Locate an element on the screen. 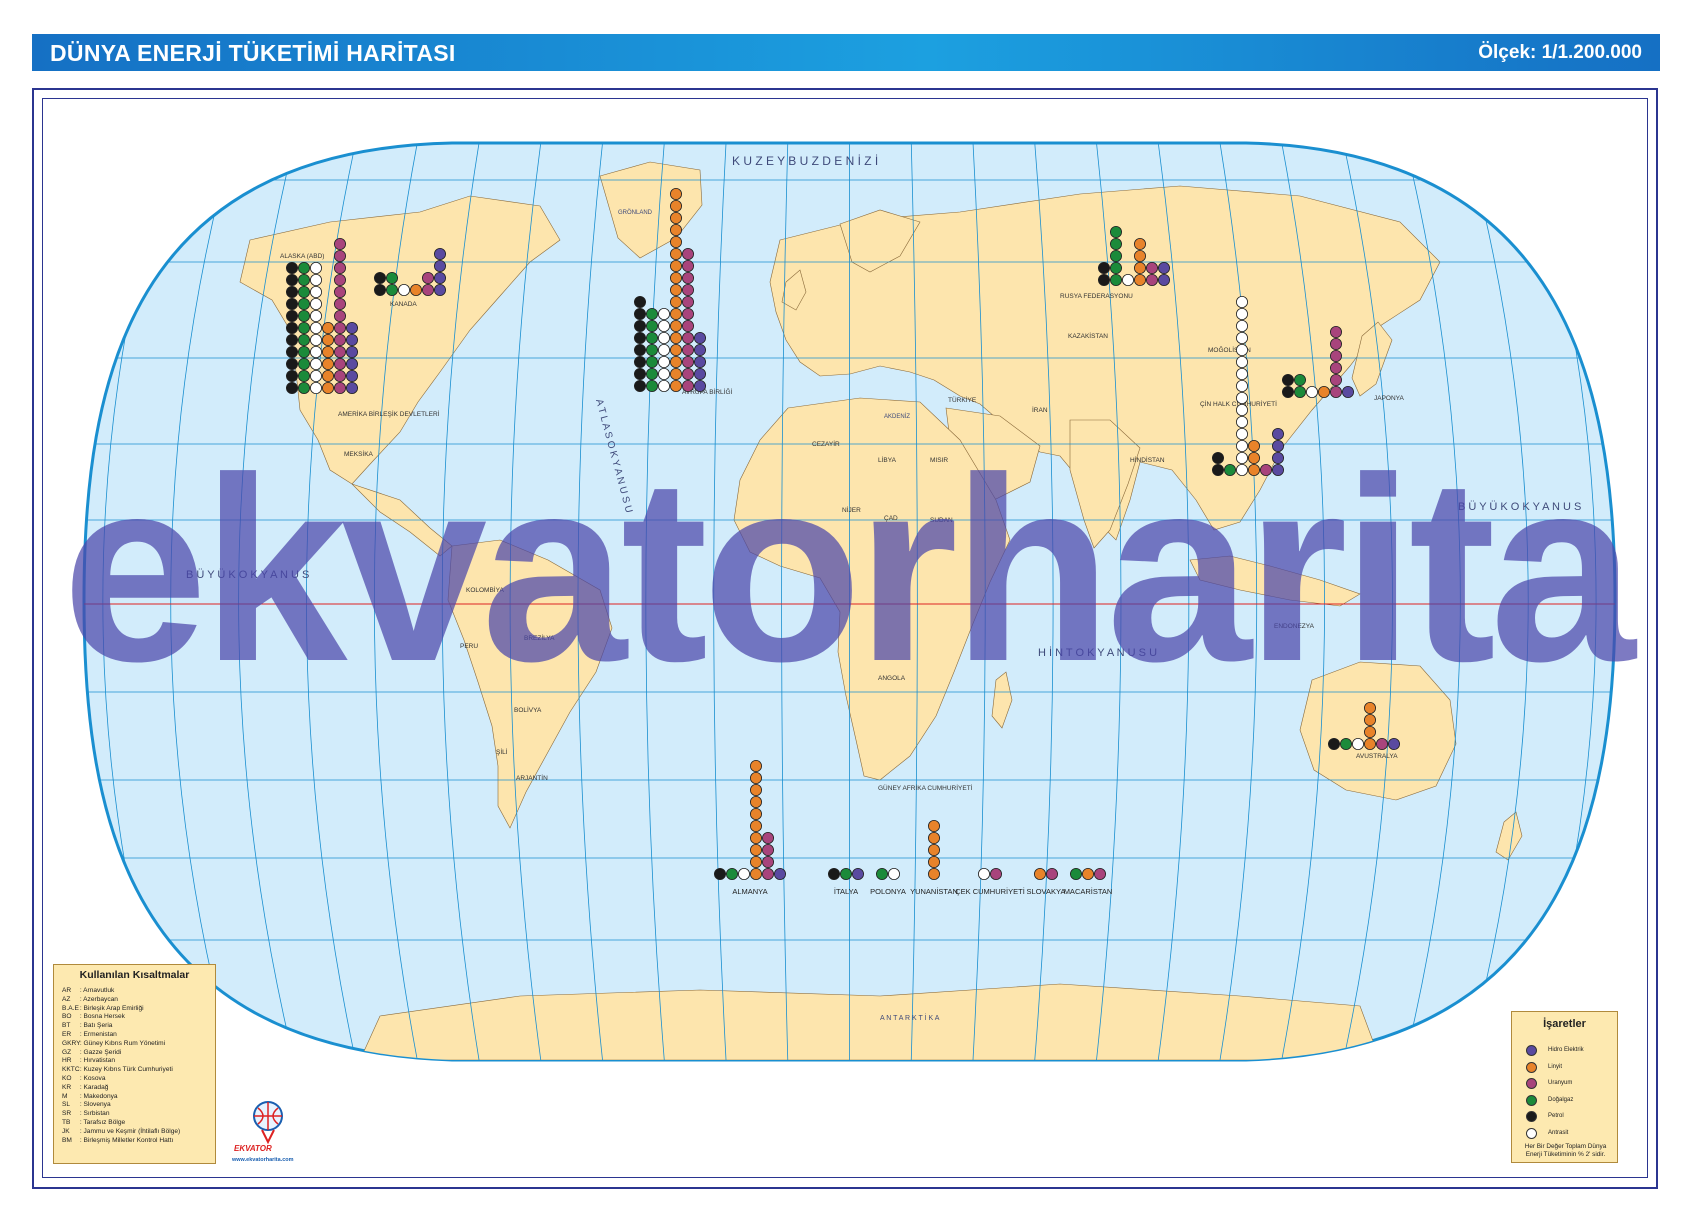 The width and height of the screenshot is (1693, 1221). legend-label-uranyum: Uranyum is located at coordinates (1560, 1083).